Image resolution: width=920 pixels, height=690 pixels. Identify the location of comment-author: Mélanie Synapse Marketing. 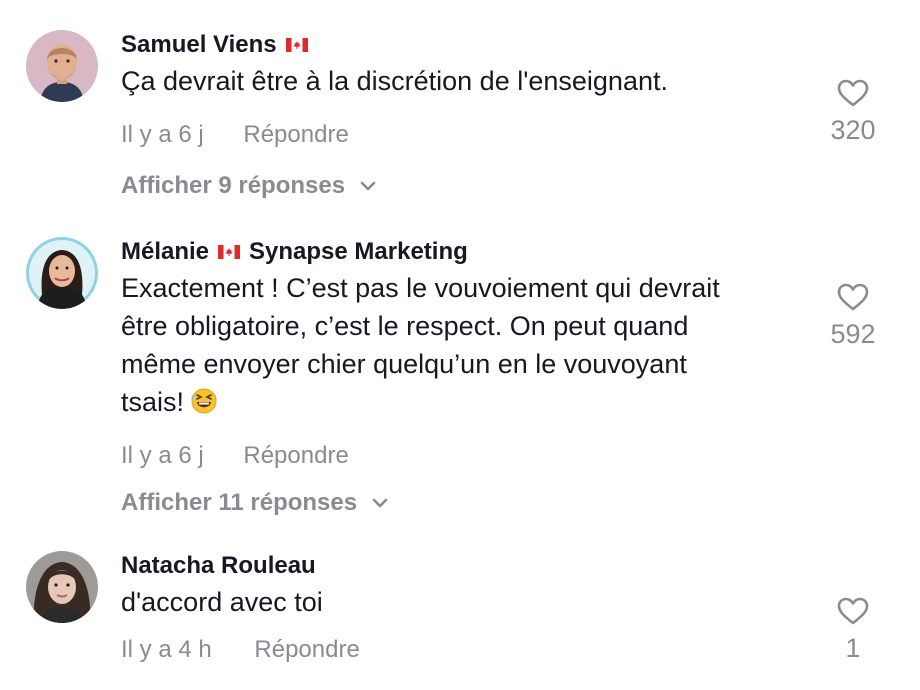
(461, 252).